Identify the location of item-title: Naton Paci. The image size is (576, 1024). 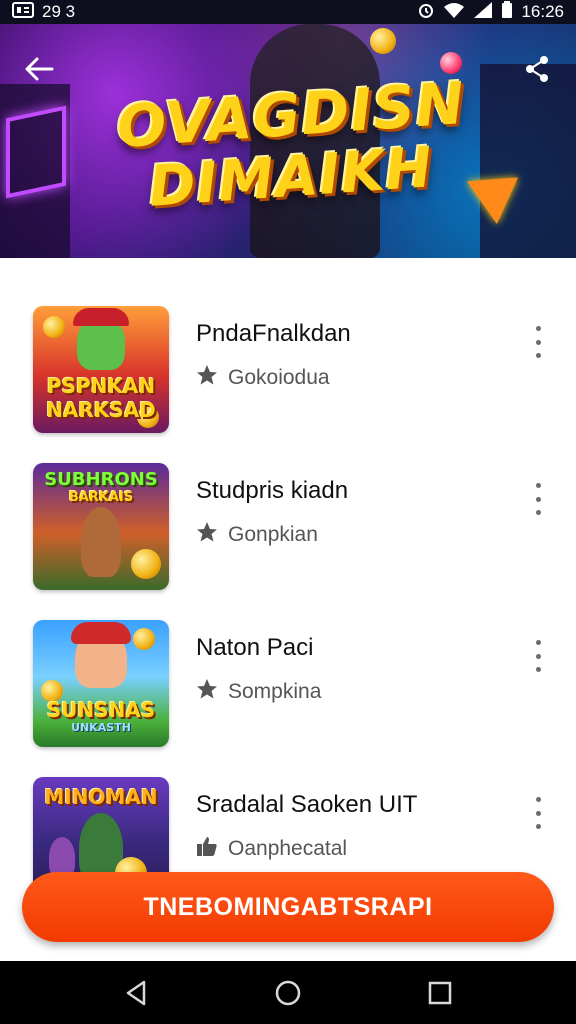
(255, 647).